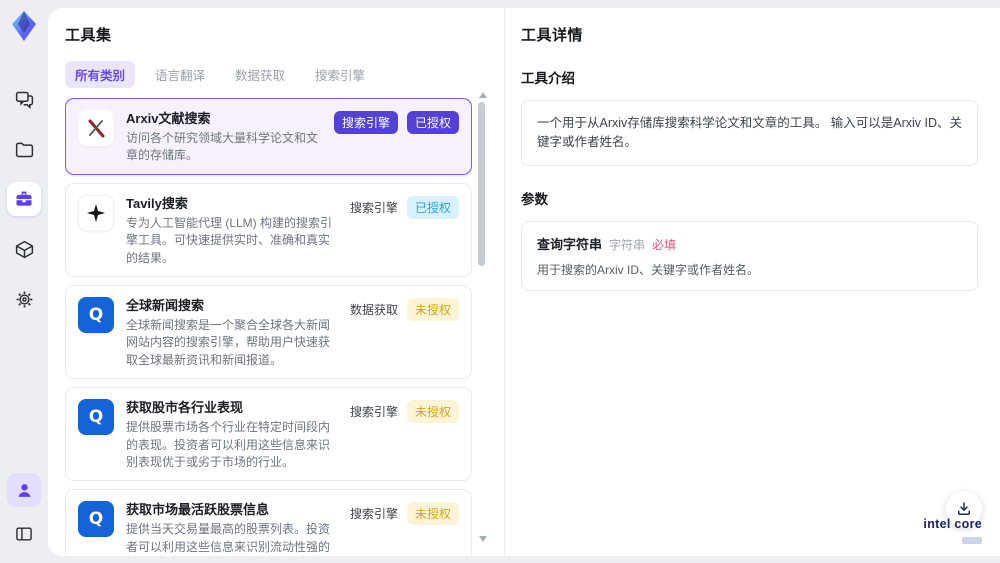 The width and height of the screenshot is (1000, 563). What do you see at coordinates (548, 78) in the screenshot?
I see `intro-heading: 工具介绍` at bounding box center [548, 78].